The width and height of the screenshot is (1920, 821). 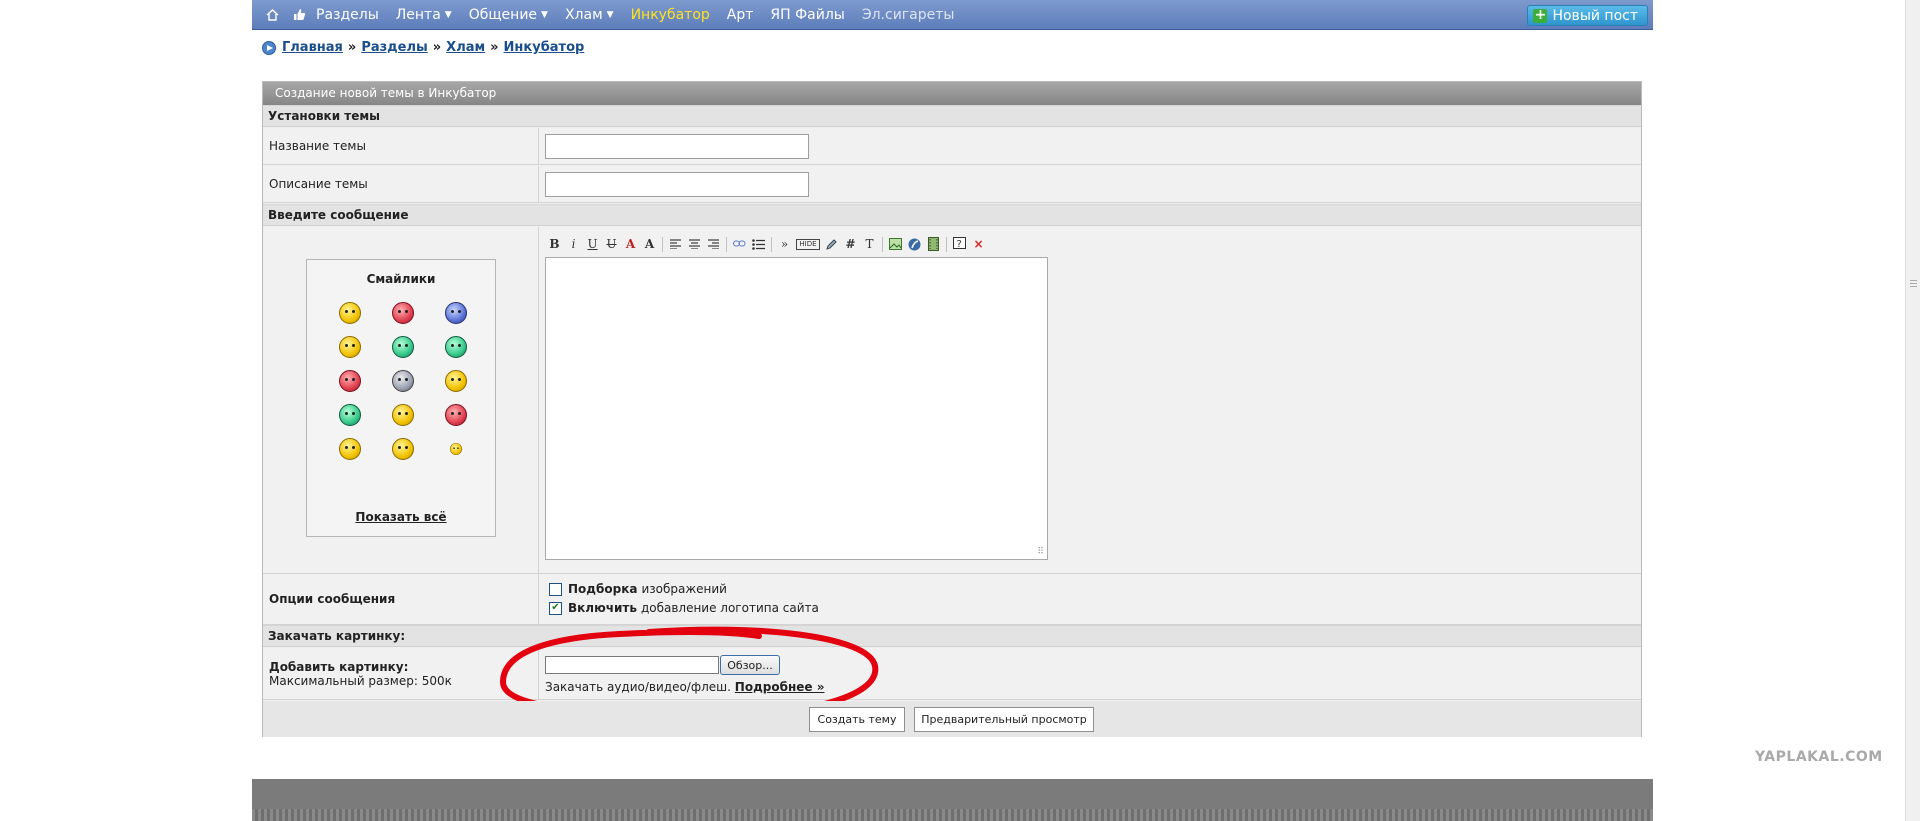 What do you see at coordinates (589, 15) in the screenshot?
I see `nav-item-junk: Хлам ▼` at bounding box center [589, 15].